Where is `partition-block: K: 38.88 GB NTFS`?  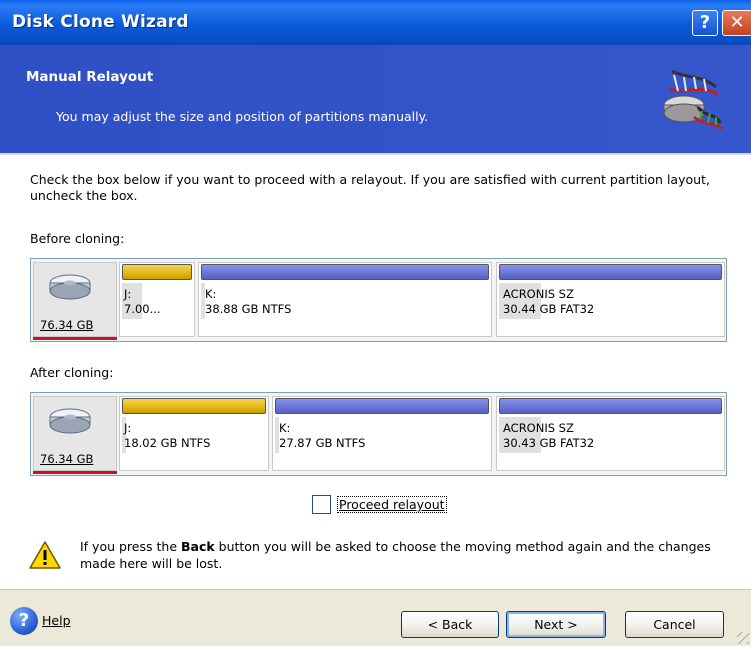 partition-block: K: 38.88 GB NTFS is located at coordinates (345, 299).